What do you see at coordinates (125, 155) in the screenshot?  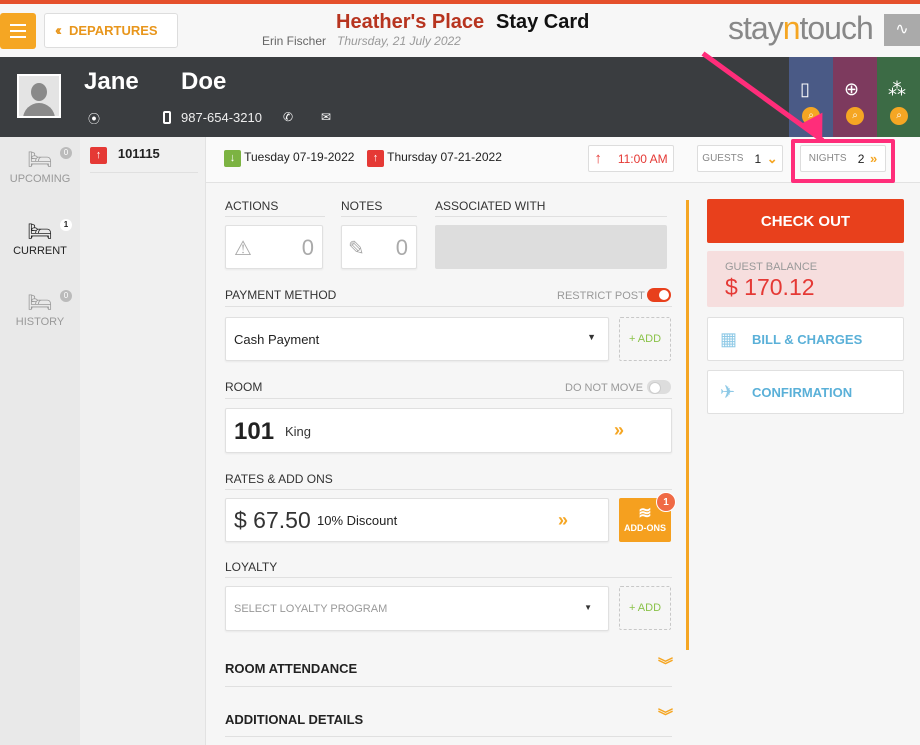 I see `reservation-number: ↑ 101115` at bounding box center [125, 155].